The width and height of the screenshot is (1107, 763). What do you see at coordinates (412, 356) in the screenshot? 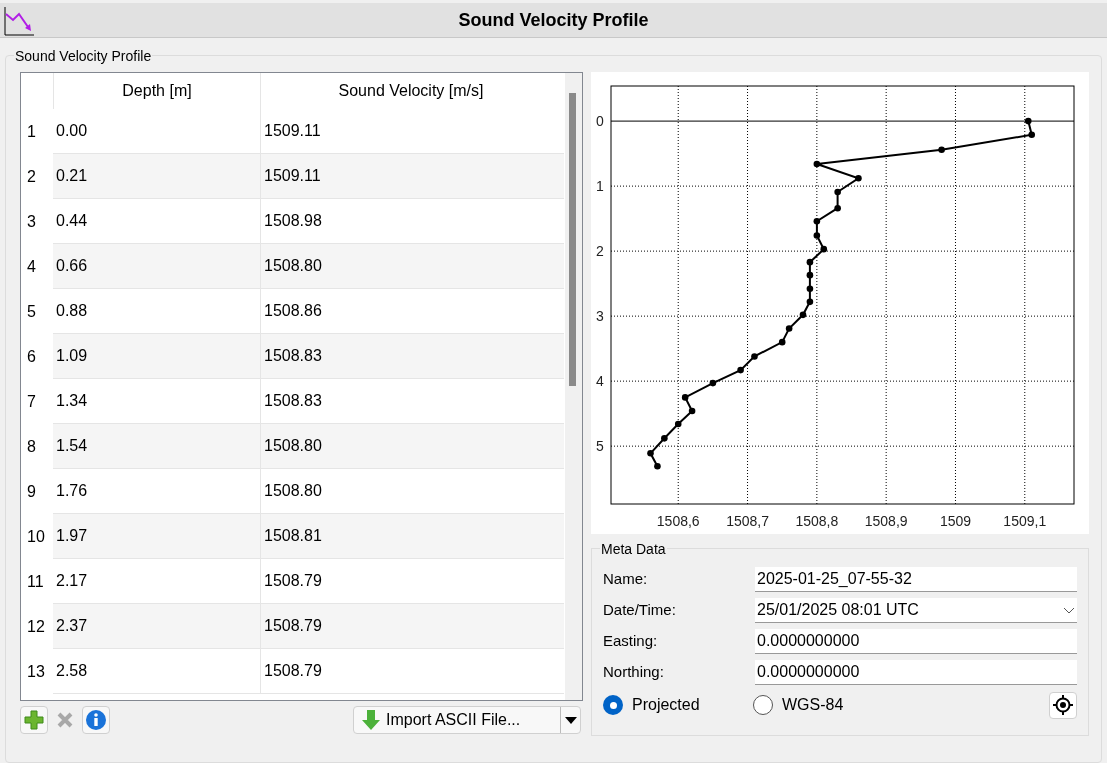
I see `table-cell: 1508.83` at bounding box center [412, 356].